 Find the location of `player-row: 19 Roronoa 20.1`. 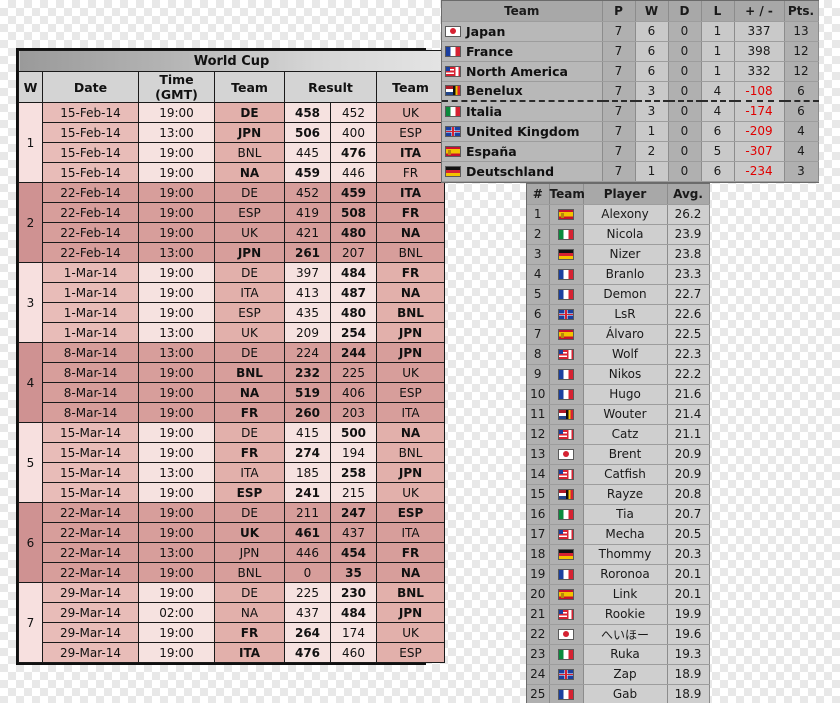

player-row: 19 Roronoa 20.1 is located at coordinates (618, 574).